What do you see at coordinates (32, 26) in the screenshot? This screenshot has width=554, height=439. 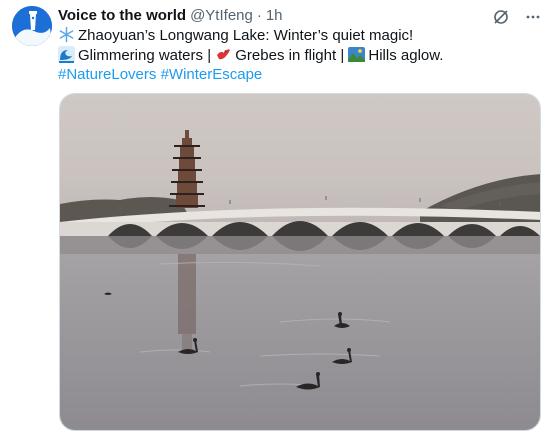 I see `avatar` at bounding box center [32, 26].